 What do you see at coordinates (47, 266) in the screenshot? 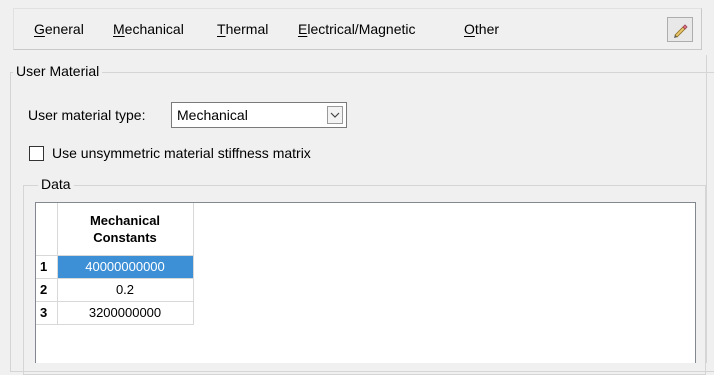
I see `row-number: 1` at bounding box center [47, 266].